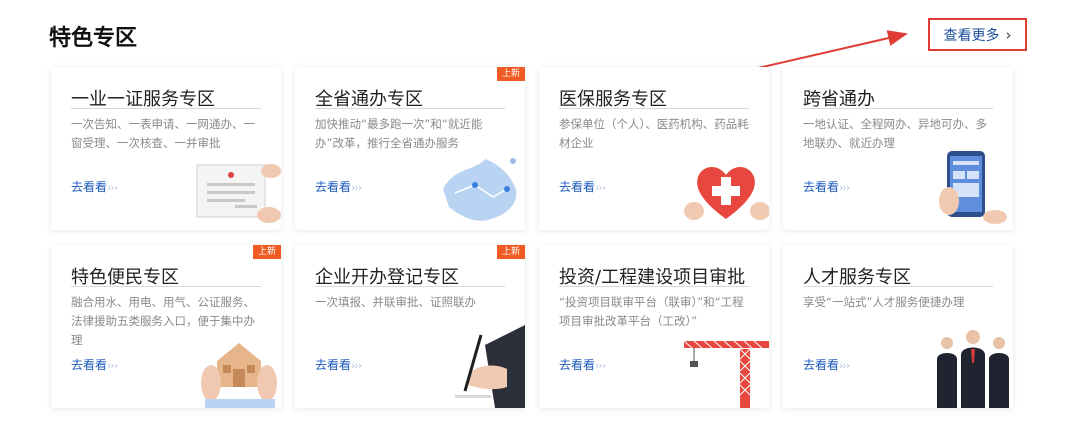 The height and width of the screenshot is (437, 1080). Describe the element at coordinates (654, 133) in the screenshot. I see `card-description: 参保单位（个人）、医药机构、药品耗材企业` at that location.